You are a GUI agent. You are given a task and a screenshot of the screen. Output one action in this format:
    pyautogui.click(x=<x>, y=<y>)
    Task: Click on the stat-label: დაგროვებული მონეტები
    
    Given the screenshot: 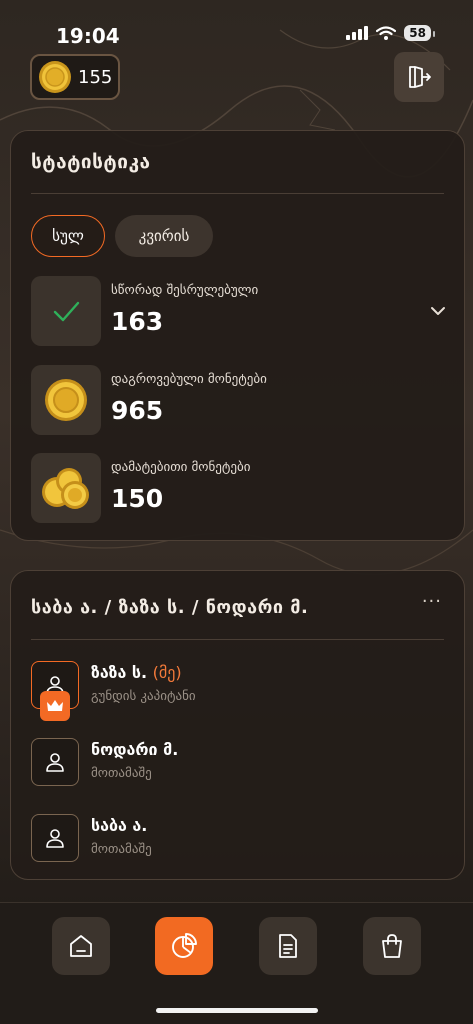 What is the action you would take?
    pyautogui.click(x=189, y=379)
    